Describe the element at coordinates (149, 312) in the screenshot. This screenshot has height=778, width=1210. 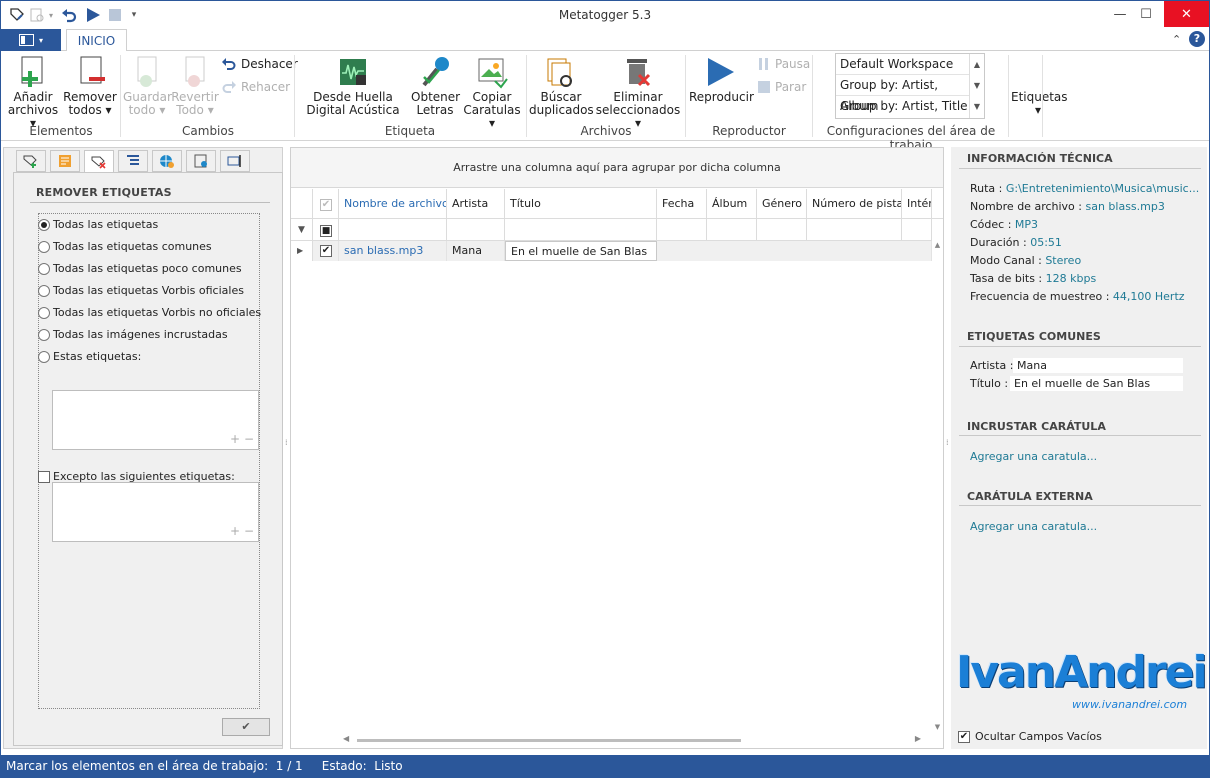
I see `remove-option-radio: Todas las etiquetas Vorbis no oficiales` at that location.